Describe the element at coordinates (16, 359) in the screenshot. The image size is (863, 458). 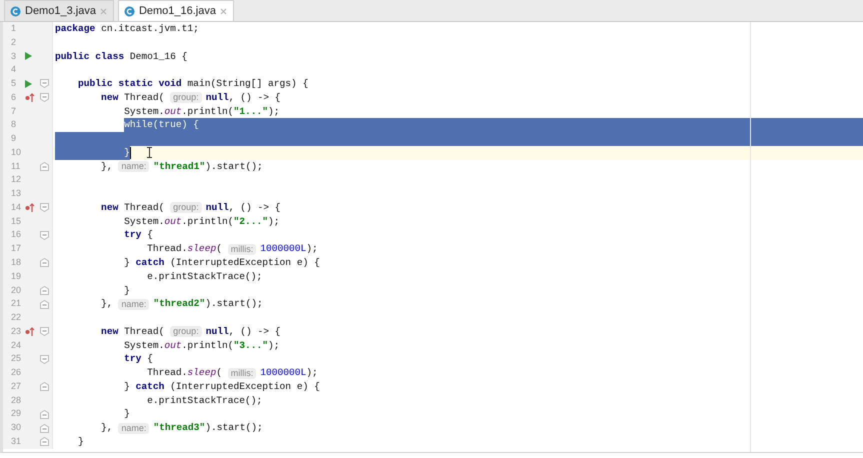
I see `line-number: 25` at that location.